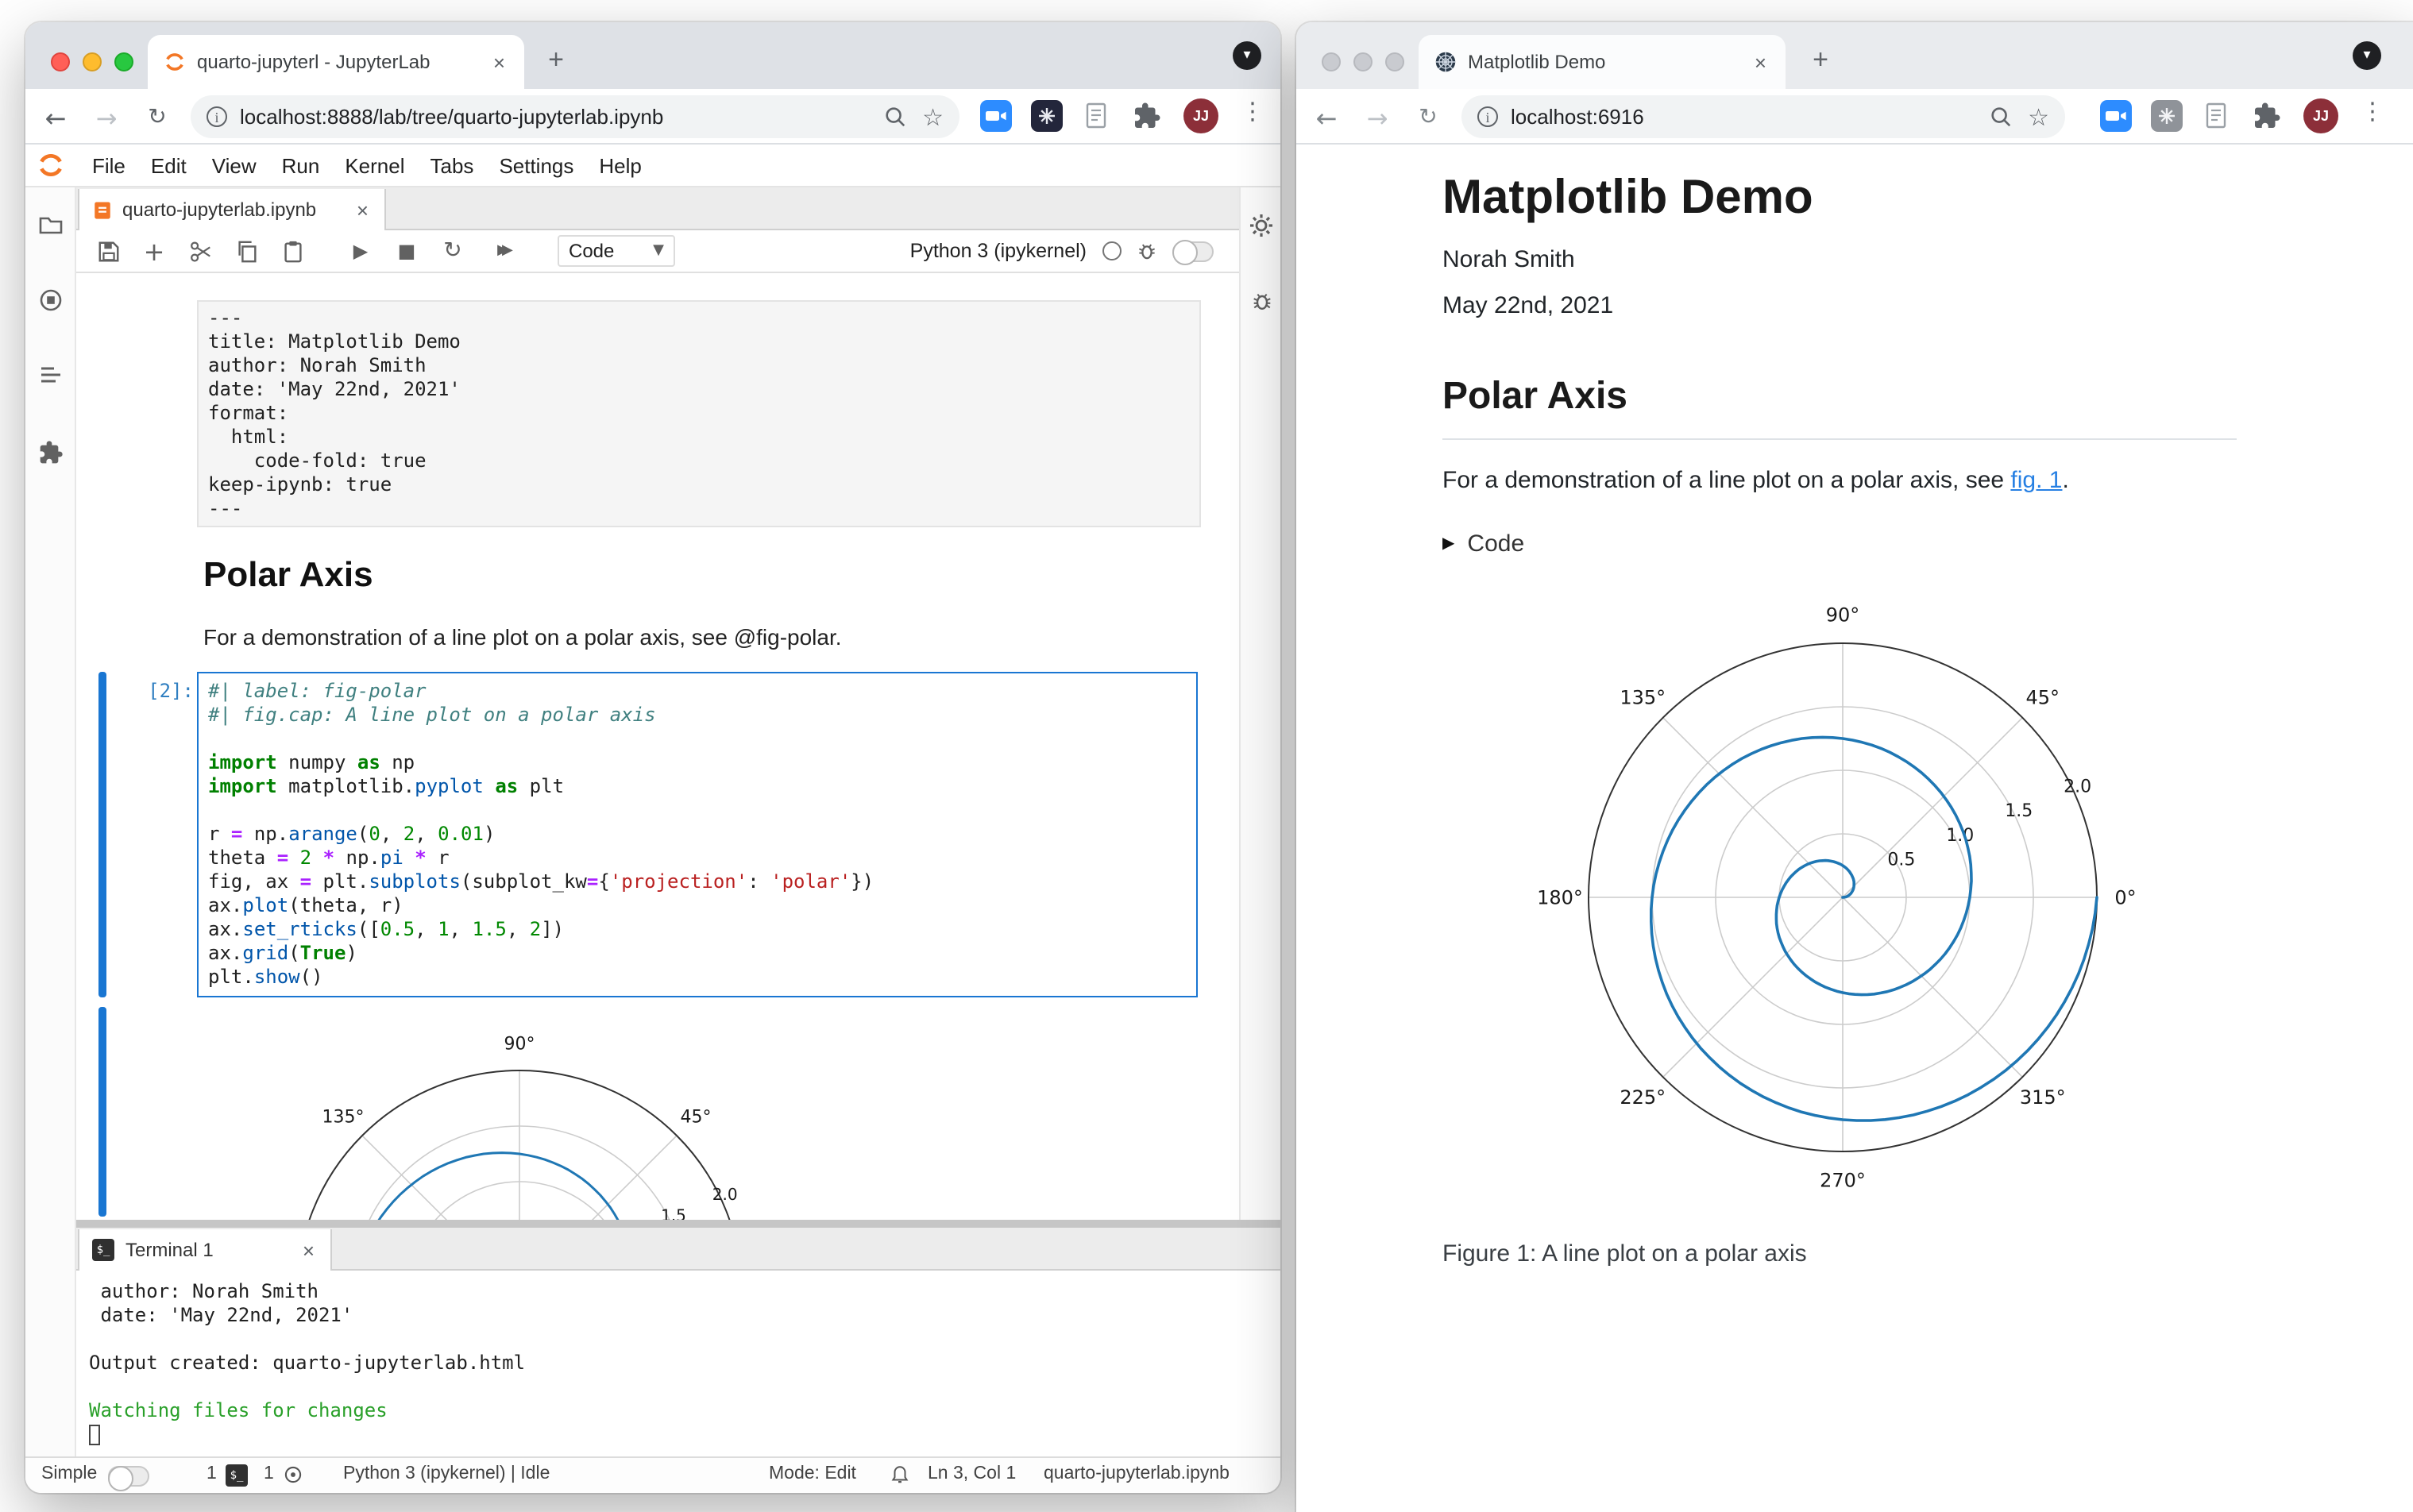  Describe the element at coordinates (293, 1475) in the screenshot. I see `kernel-count-icon` at that location.